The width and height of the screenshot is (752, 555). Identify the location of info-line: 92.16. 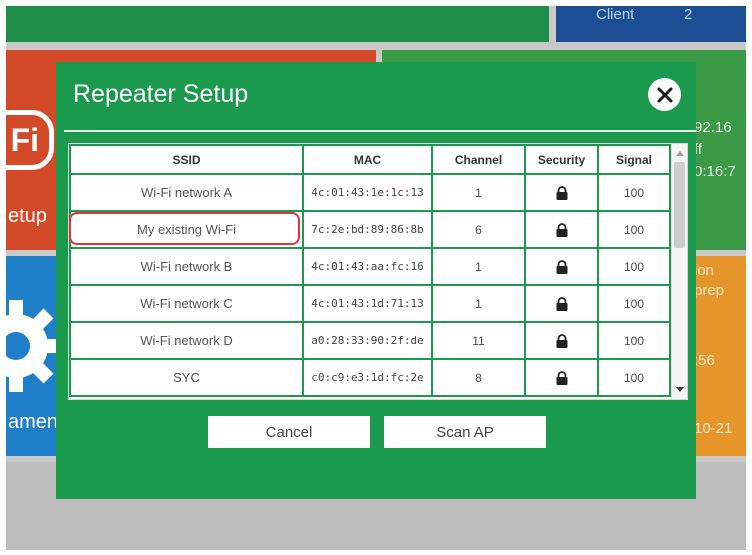
(713, 127).